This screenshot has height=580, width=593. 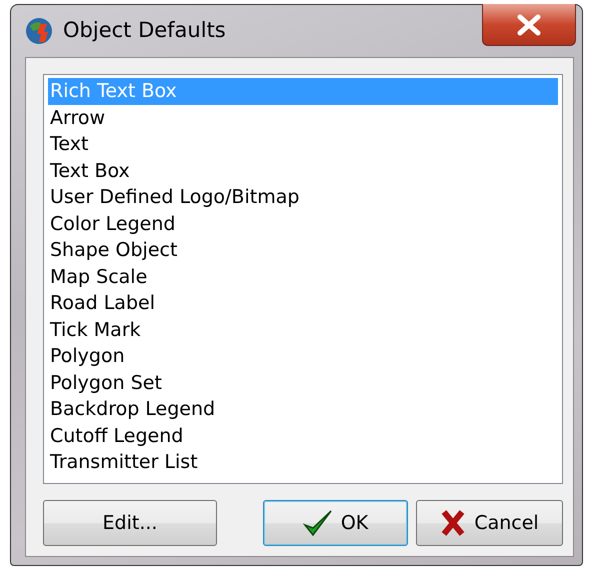 I want to click on checkmark-icon, so click(x=317, y=523).